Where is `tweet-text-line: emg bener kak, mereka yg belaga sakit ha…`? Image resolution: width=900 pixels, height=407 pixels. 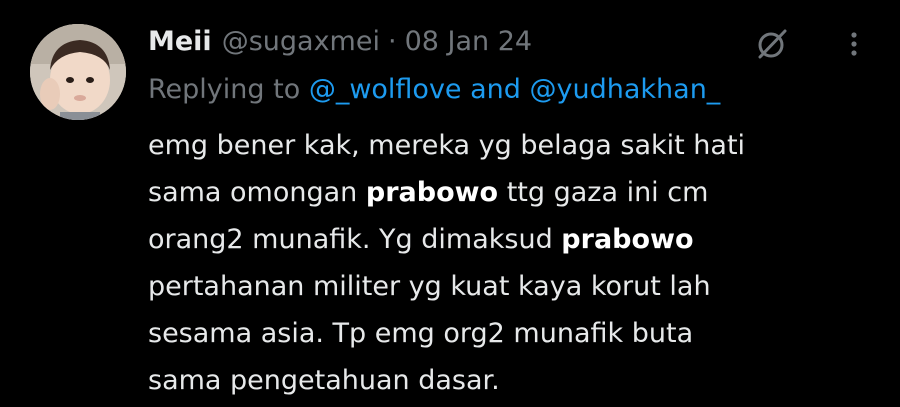 tweet-text-line: emg bener kak, mereka yg belaga sakit ha… is located at coordinates (518, 145).